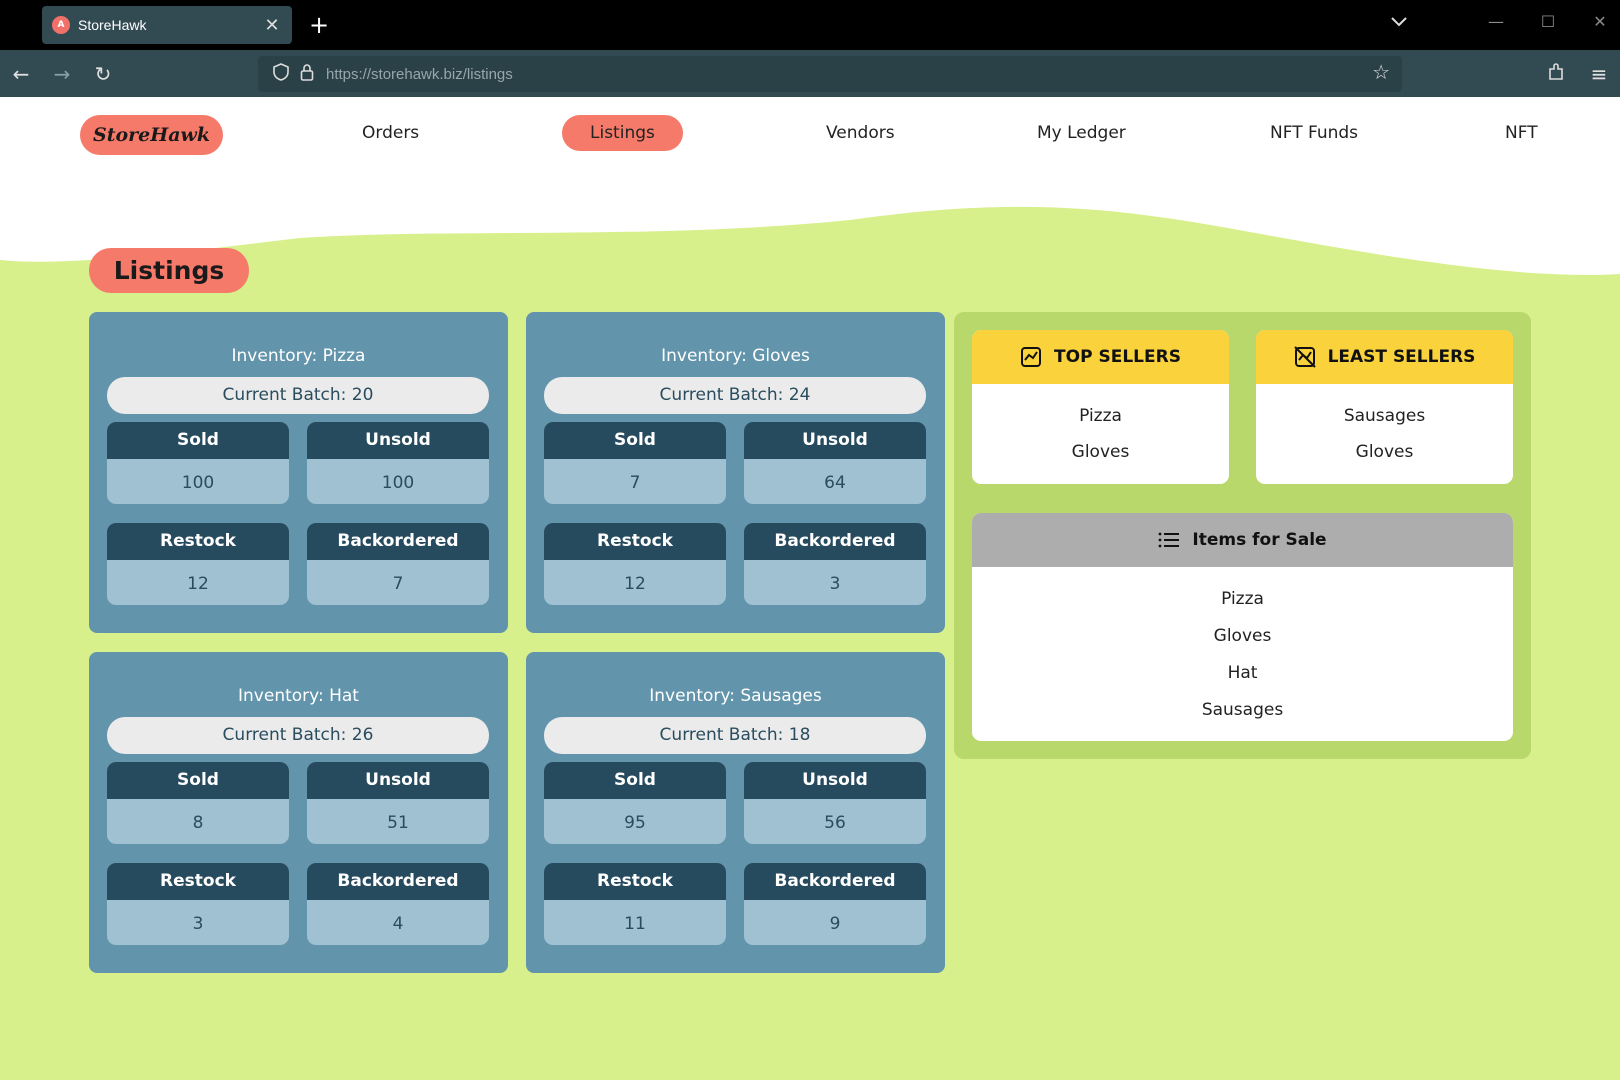 Image resolution: width=1620 pixels, height=1080 pixels. What do you see at coordinates (319, 25) in the screenshot?
I see `new-tab-icon: +` at bounding box center [319, 25].